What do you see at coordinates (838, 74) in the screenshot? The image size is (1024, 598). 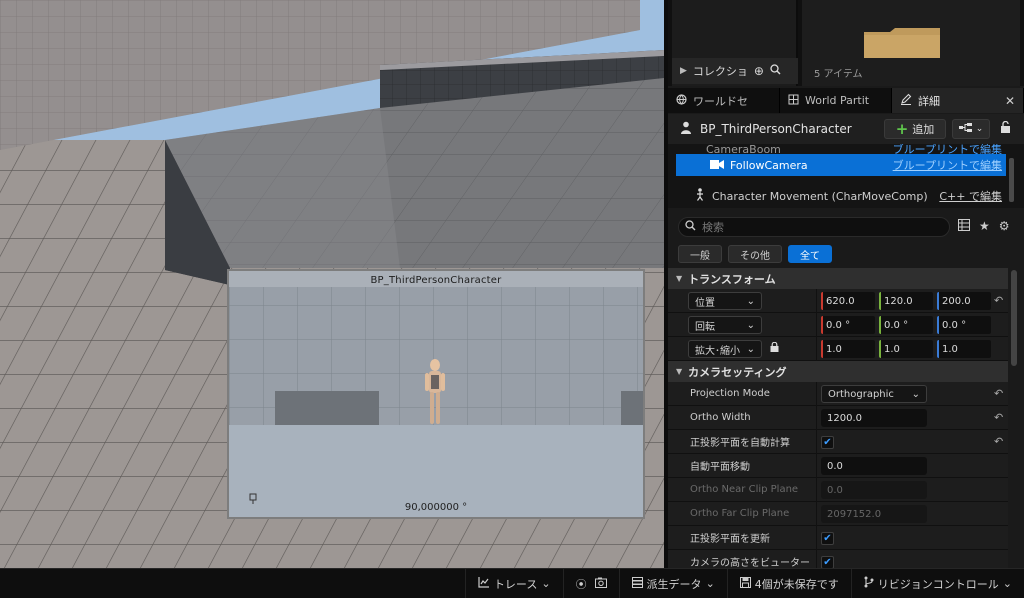 I see `item-count: 5 アイテム` at bounding box center [838, 74].